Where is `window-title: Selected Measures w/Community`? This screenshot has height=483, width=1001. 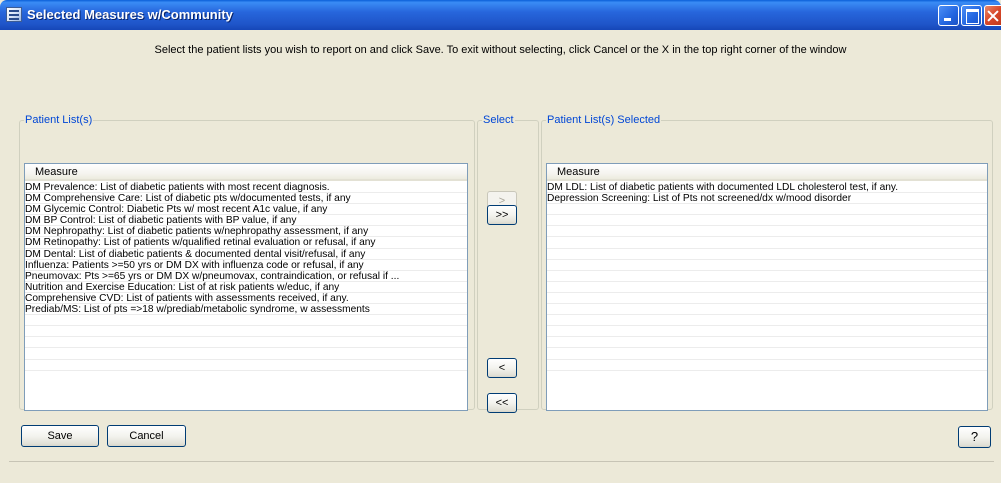 window-title: Selected Measures w/Community is located at coordinates (130, 14).